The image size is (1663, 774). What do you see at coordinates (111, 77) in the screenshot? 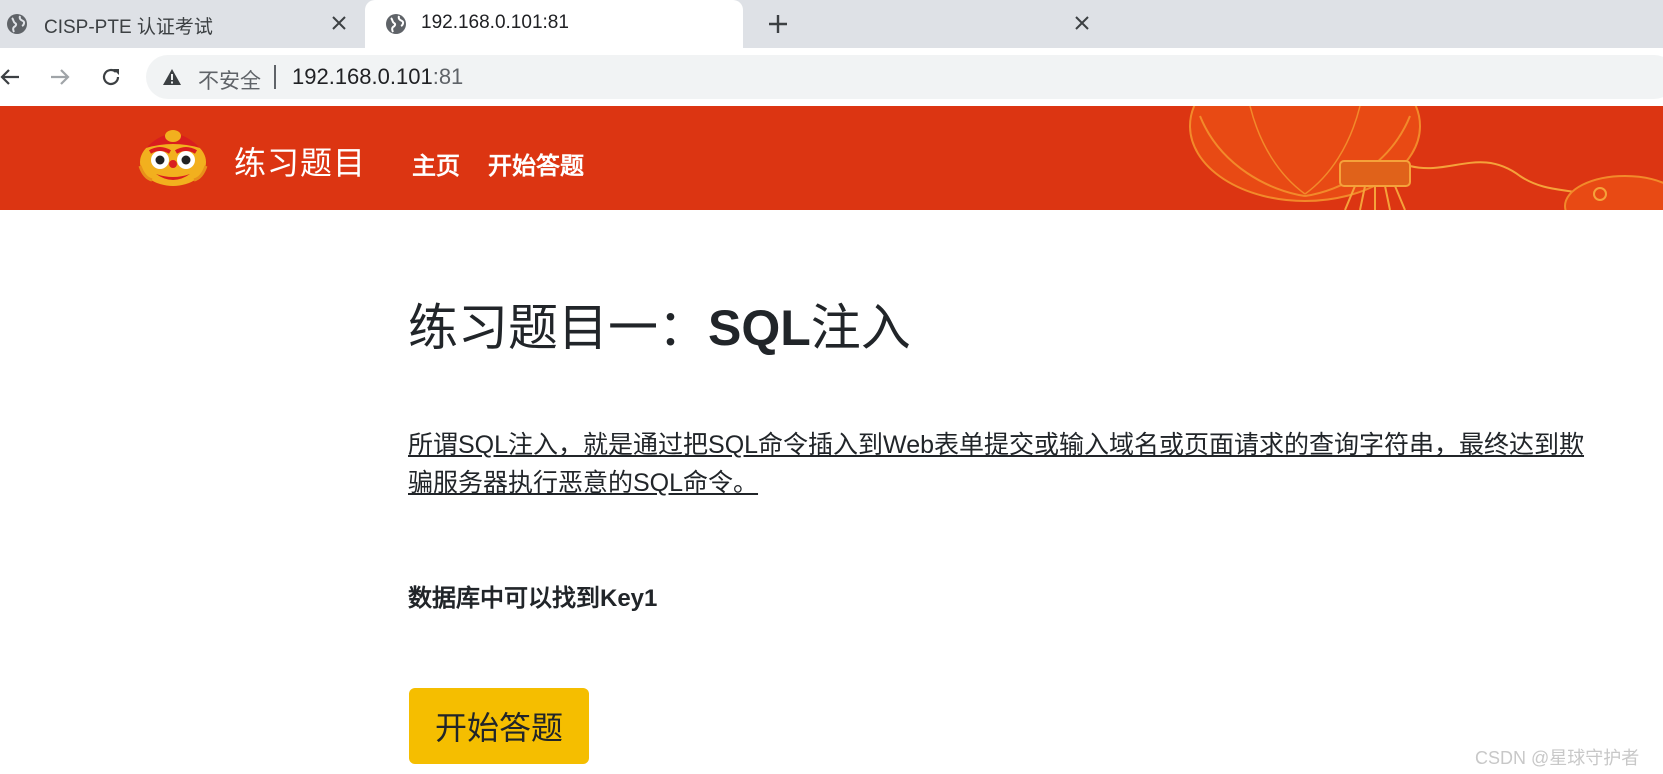
I see `reload-icon` at bounding box center [111, 77].